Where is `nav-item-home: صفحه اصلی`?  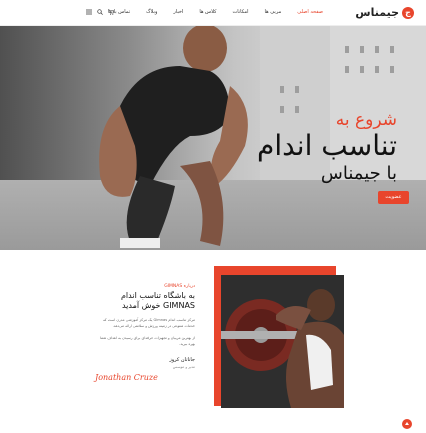
nav-item-home: صفحه اصلی is located at coordinates (310, 12).